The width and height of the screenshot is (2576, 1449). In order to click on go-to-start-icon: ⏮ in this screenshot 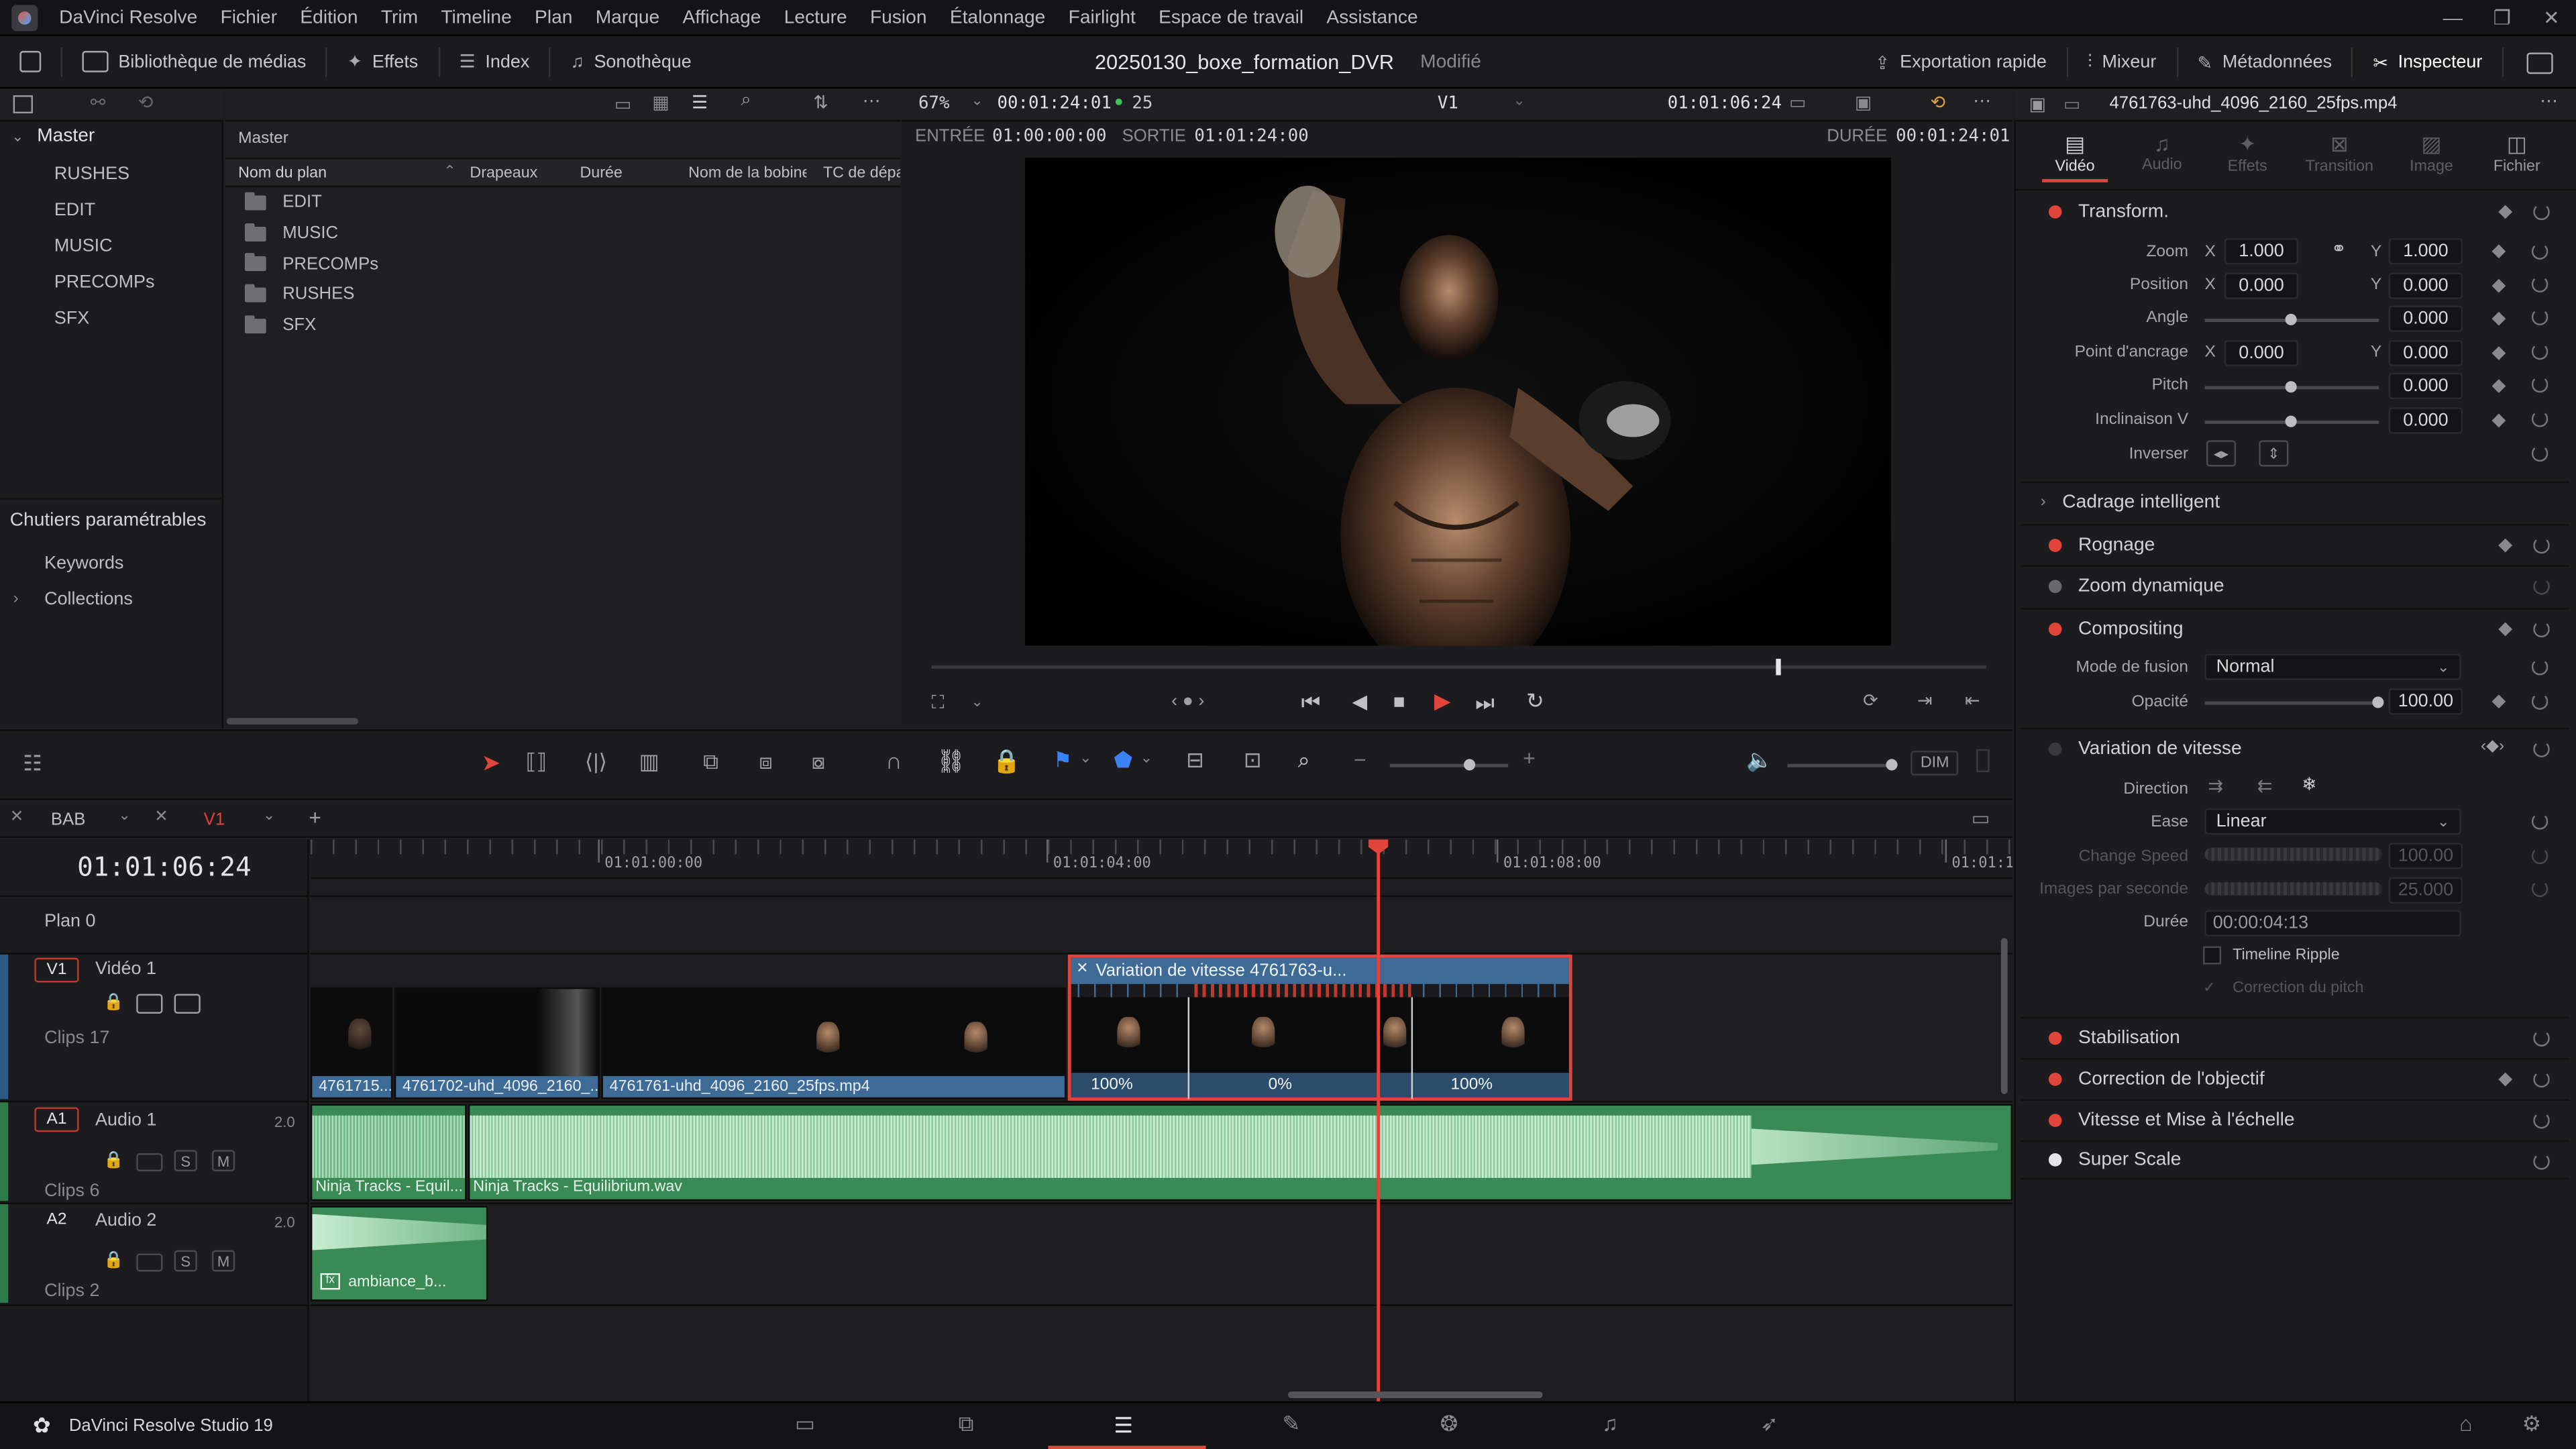, I will do `click(1311, 703)`.